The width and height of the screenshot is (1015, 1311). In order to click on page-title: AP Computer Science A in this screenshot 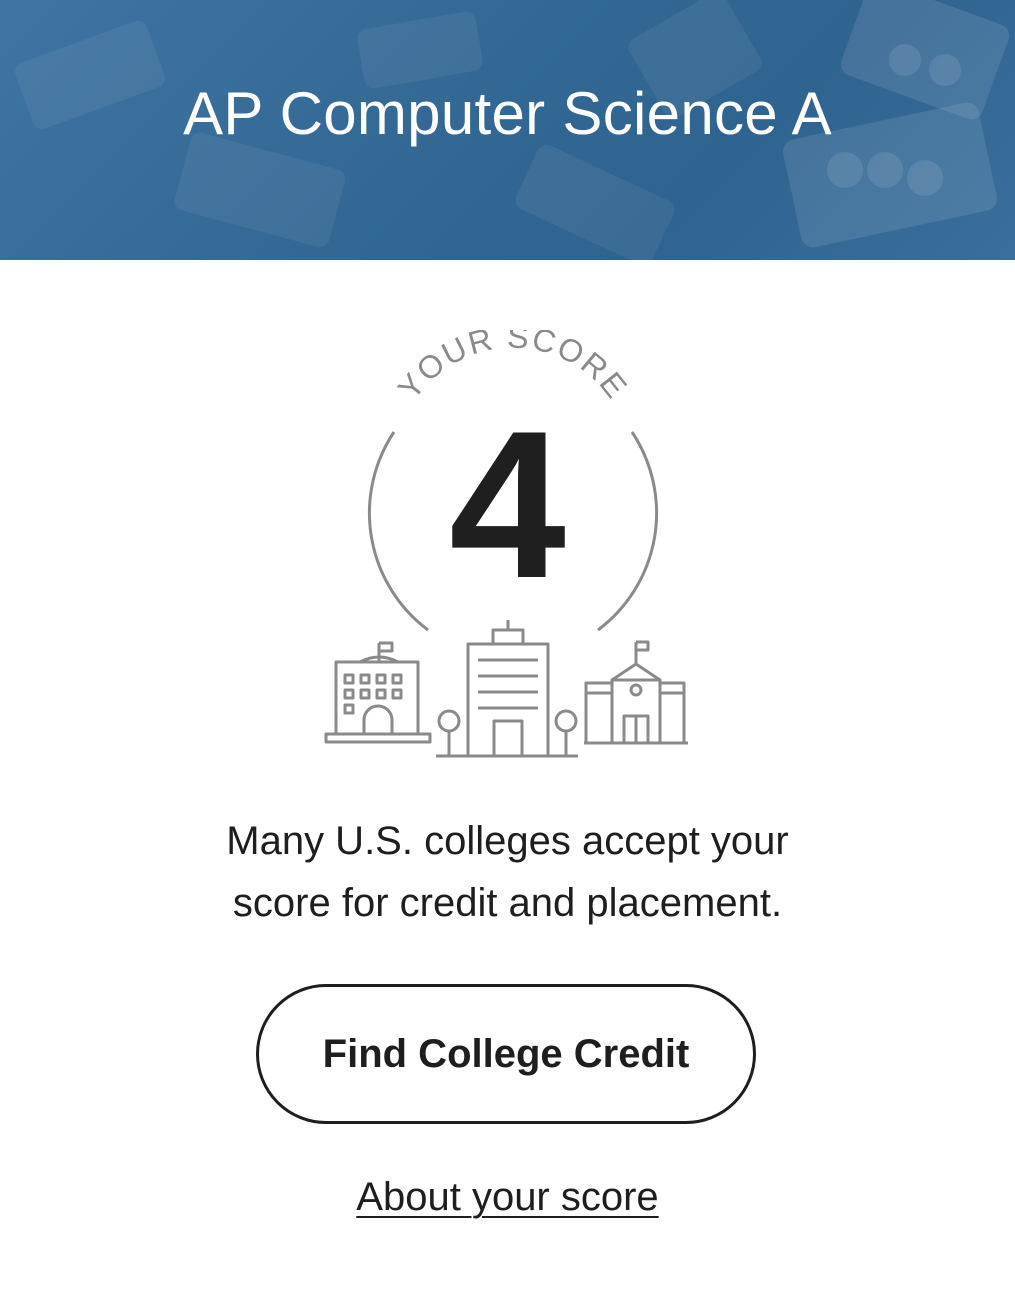, I will do `click(507, 113)`.